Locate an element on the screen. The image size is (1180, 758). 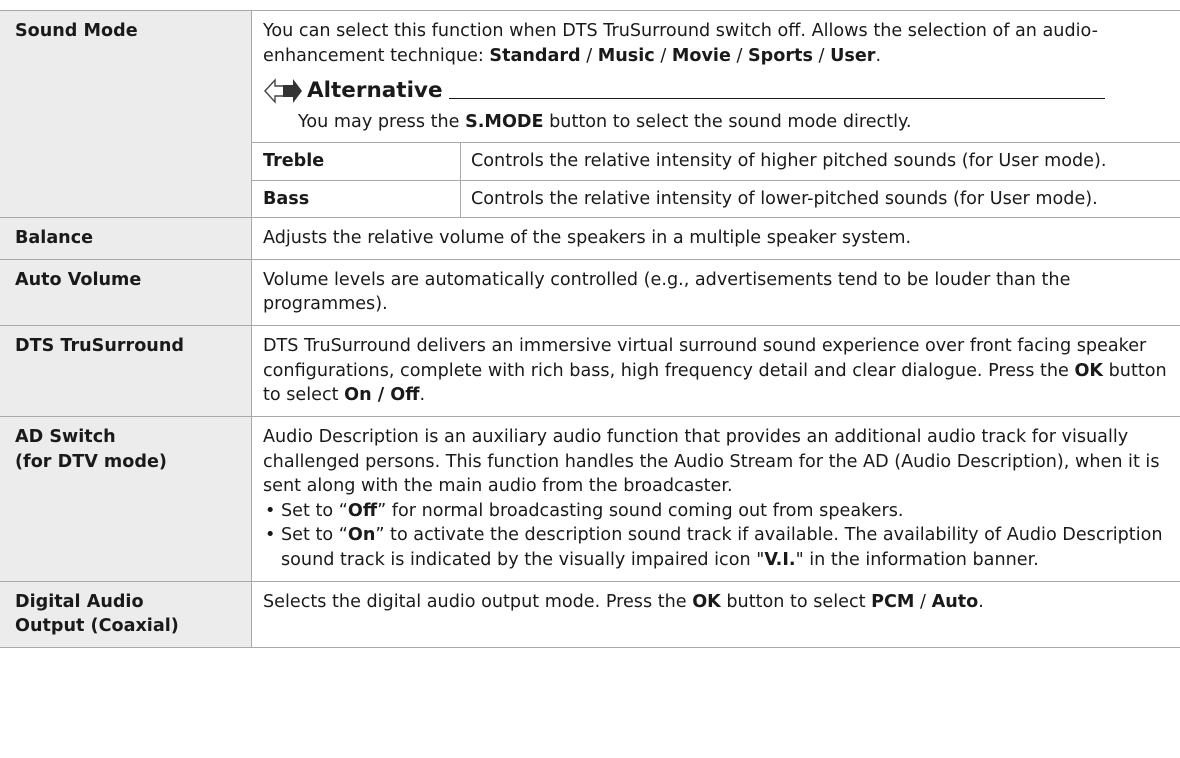
row-label: Sound Mode is located at coordinates (126, 114).